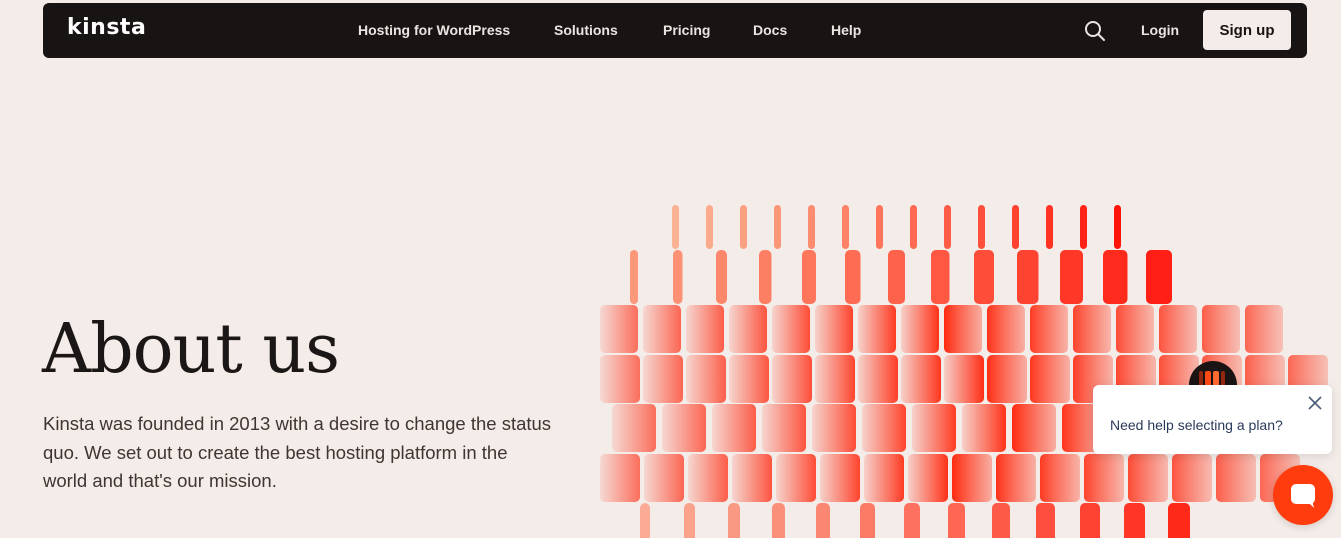  Describe the element at coordinates (1196, 425) in the screenshot. I see `chat-message: Need help selecting a plan?` at that location.